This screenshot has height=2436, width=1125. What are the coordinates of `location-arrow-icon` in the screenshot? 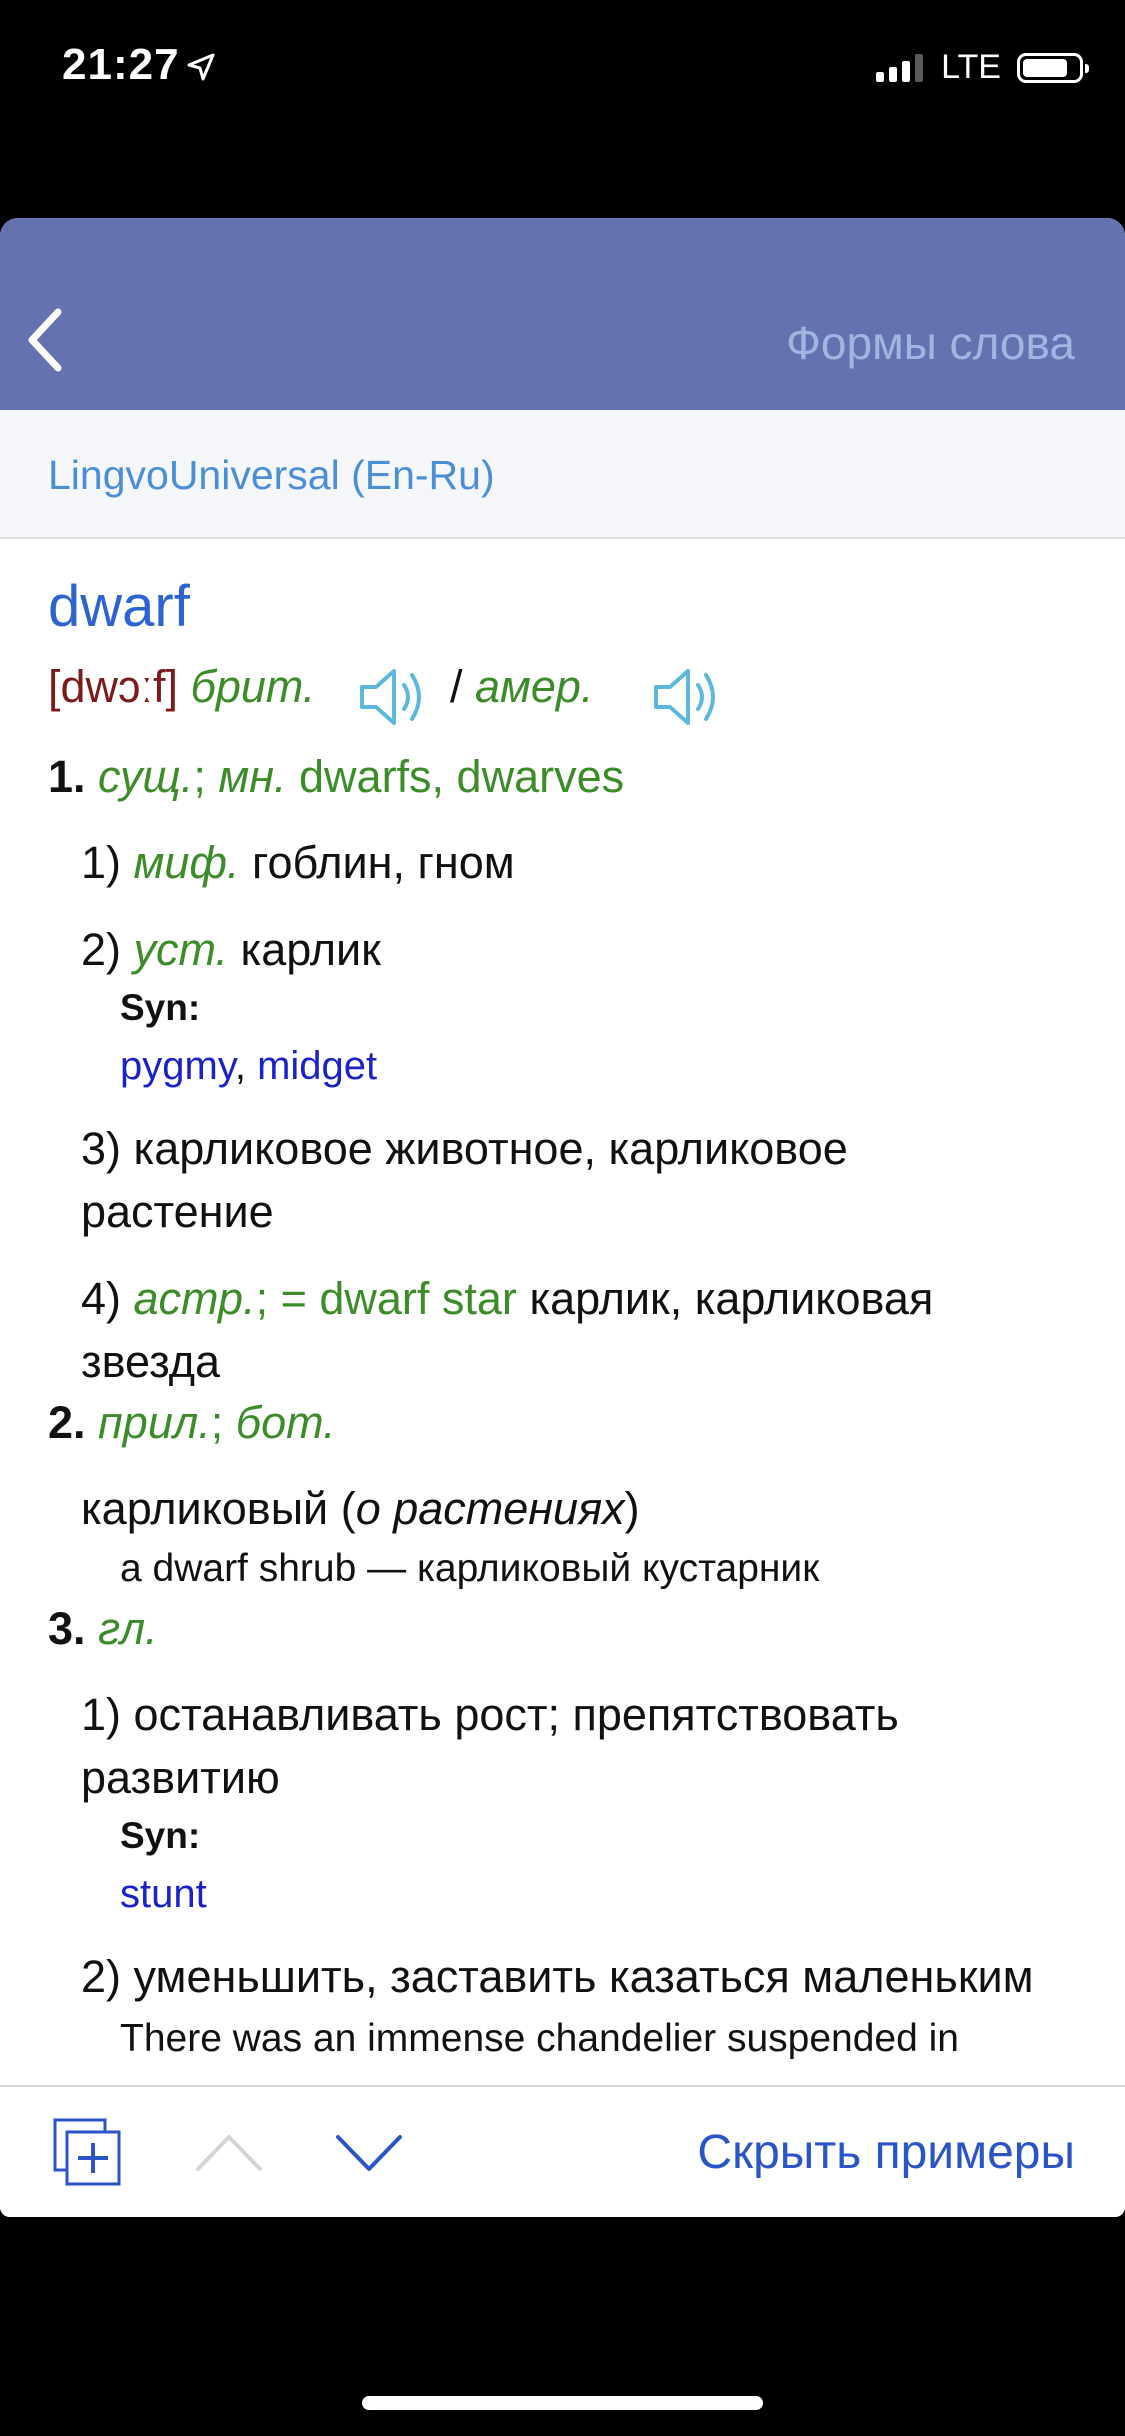 It's located at (201, 67).